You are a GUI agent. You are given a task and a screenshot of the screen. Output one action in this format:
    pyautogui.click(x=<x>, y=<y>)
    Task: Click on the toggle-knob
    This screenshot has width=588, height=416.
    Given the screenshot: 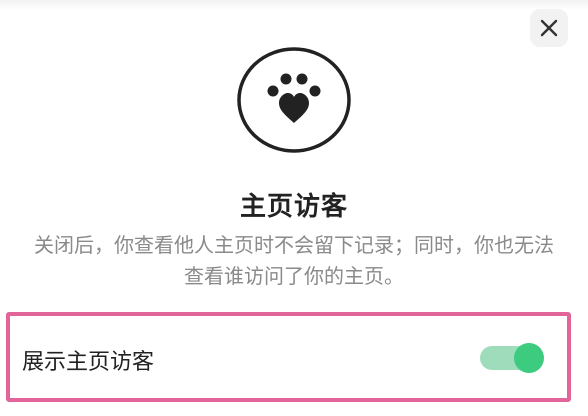 What is the action you would take?
    pyautogui.click(x=529, y=358)
    